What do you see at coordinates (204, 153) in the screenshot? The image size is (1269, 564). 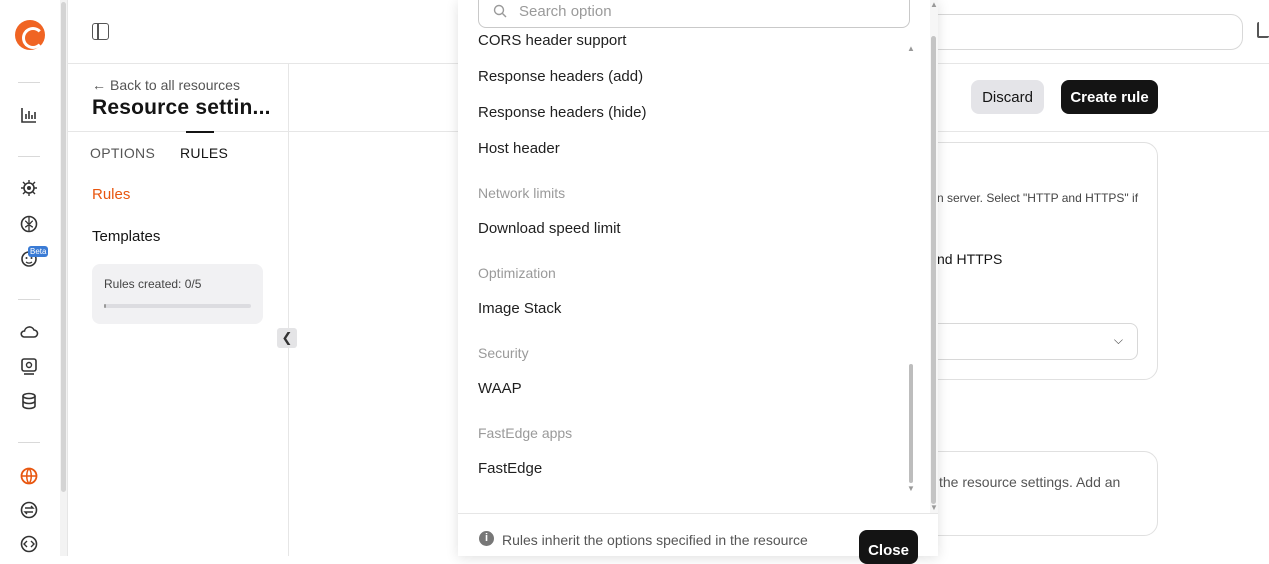 I see `tab-rules: RULES` at bounding box center [204, 153].